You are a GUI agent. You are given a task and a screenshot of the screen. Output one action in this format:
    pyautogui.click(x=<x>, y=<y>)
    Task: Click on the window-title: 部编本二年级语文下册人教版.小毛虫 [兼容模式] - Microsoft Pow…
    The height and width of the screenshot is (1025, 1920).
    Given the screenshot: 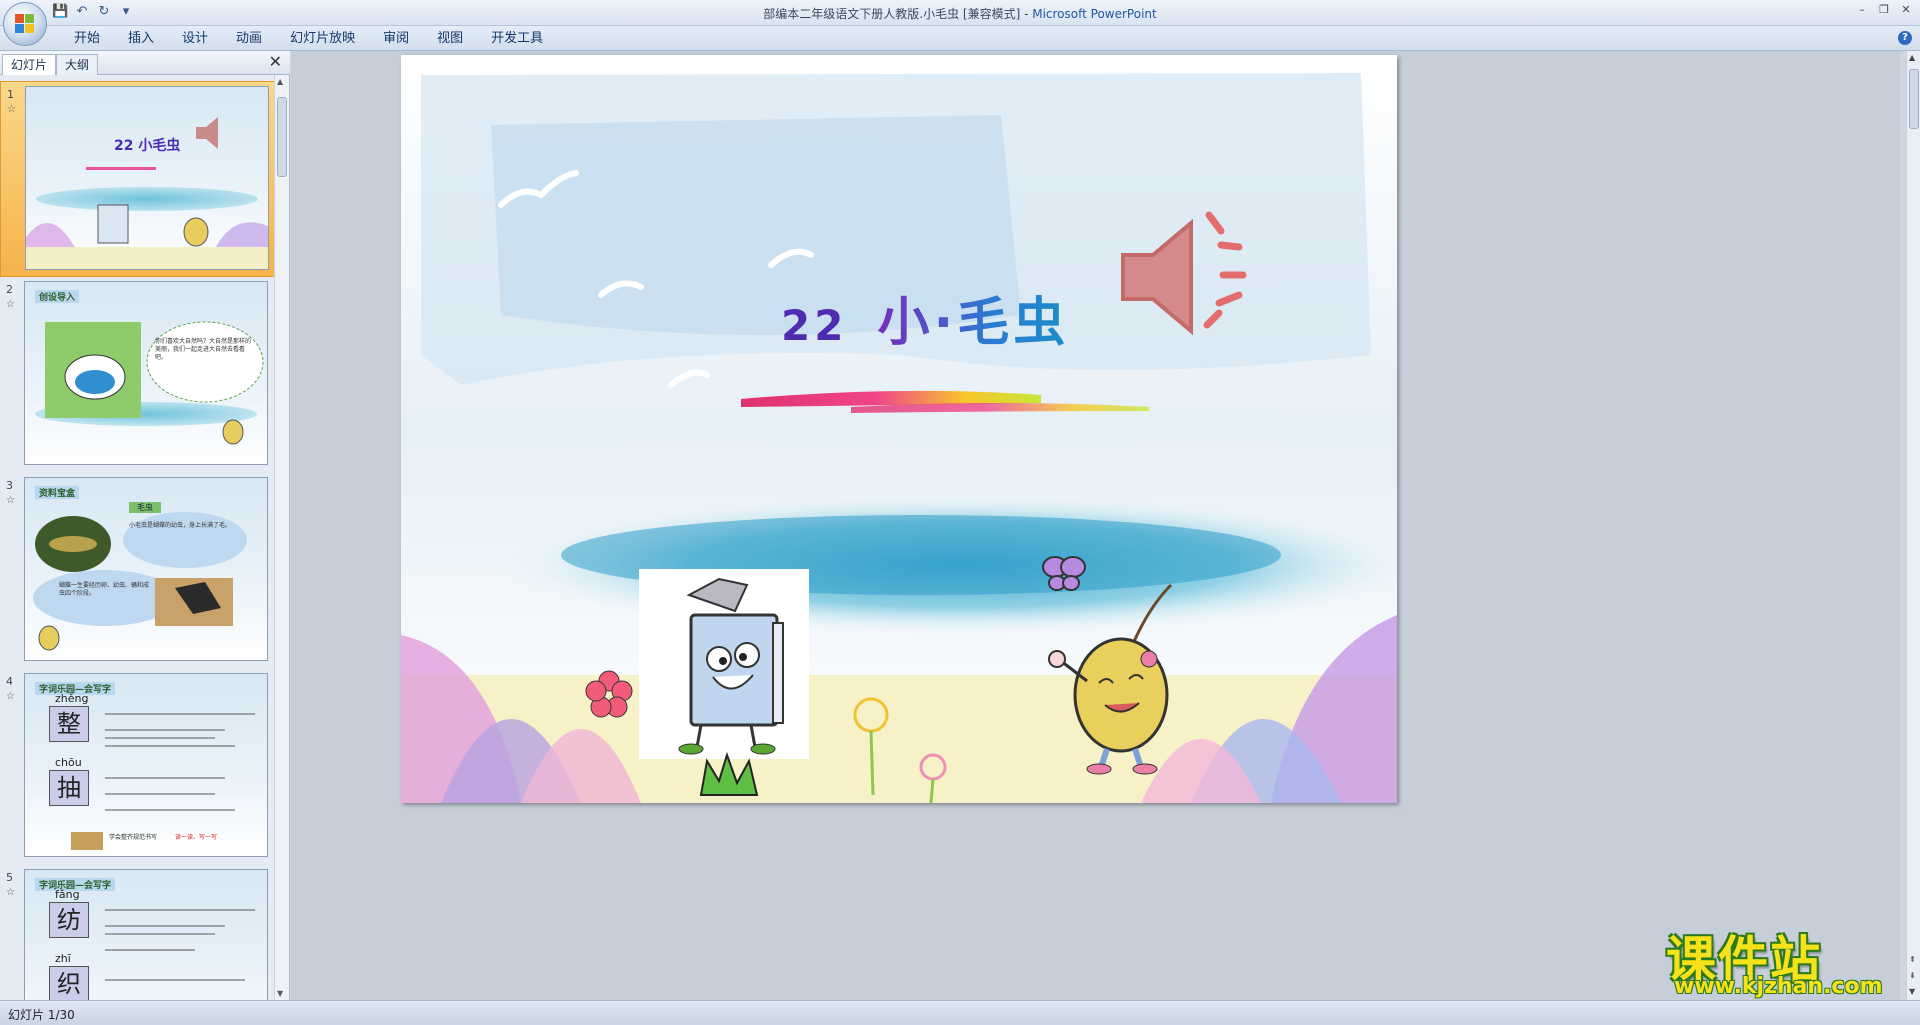 What is the action you would take?
    pyautogui.click(x=960, y=13)
    